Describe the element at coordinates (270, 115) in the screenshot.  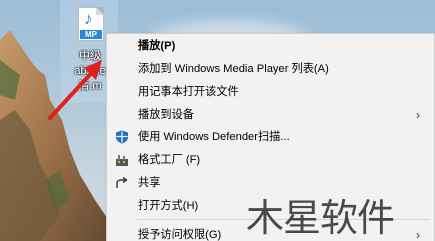
I see `menu-item-play-to-device: 播放到设备 ›` at that location.